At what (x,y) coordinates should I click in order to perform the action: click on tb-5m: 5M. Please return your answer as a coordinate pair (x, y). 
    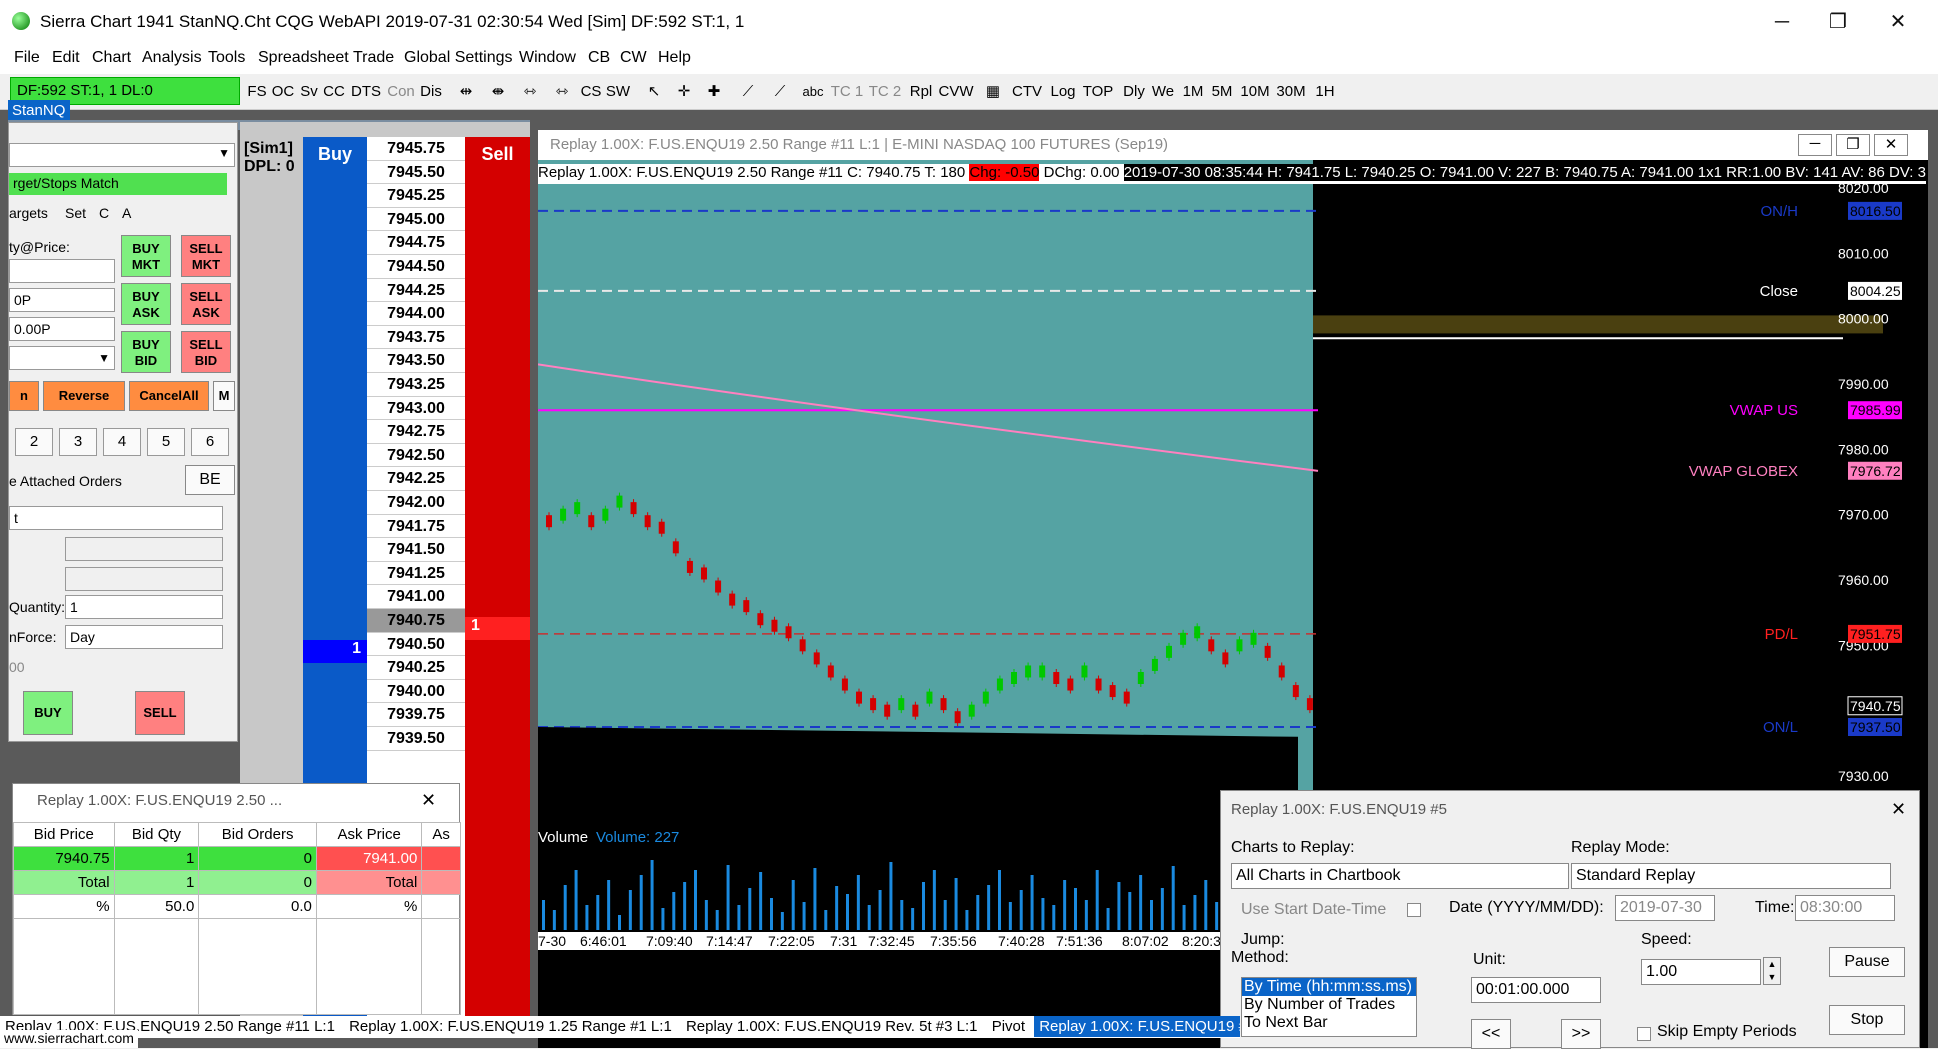
    Looking at the image, I should click on (1222, 92).